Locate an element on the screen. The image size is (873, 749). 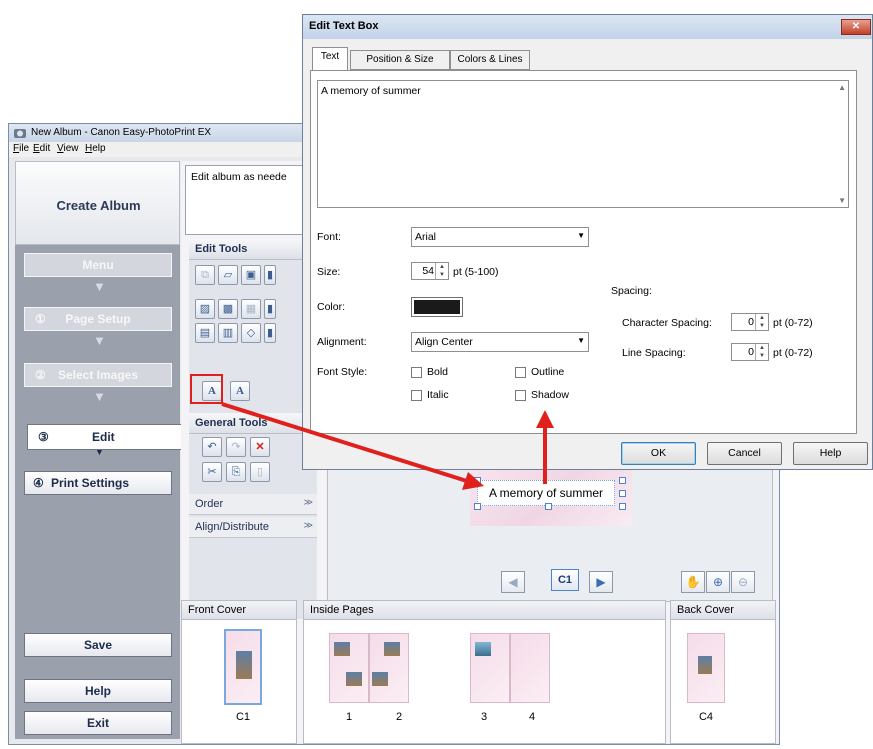
menu-button-label: Menu is located at coordinates (98, 265).